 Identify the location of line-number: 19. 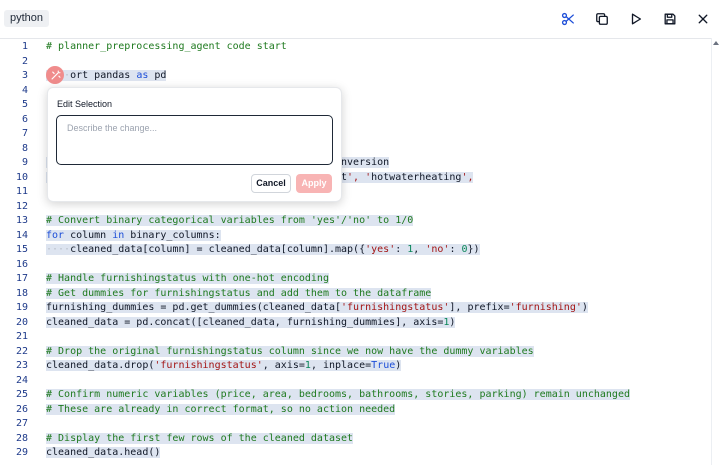
(21, 307).